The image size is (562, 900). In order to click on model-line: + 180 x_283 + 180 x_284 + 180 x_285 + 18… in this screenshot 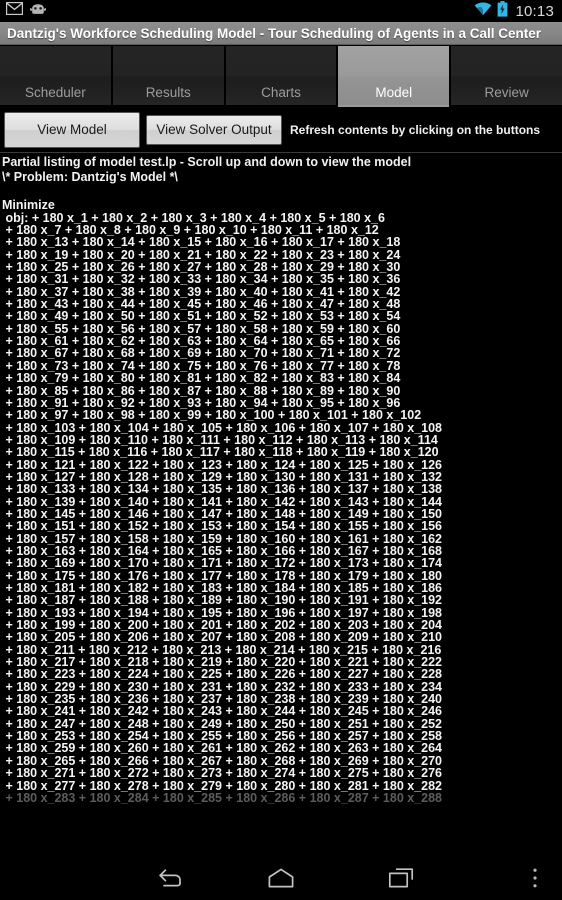, I will do `click(222, 797)`.